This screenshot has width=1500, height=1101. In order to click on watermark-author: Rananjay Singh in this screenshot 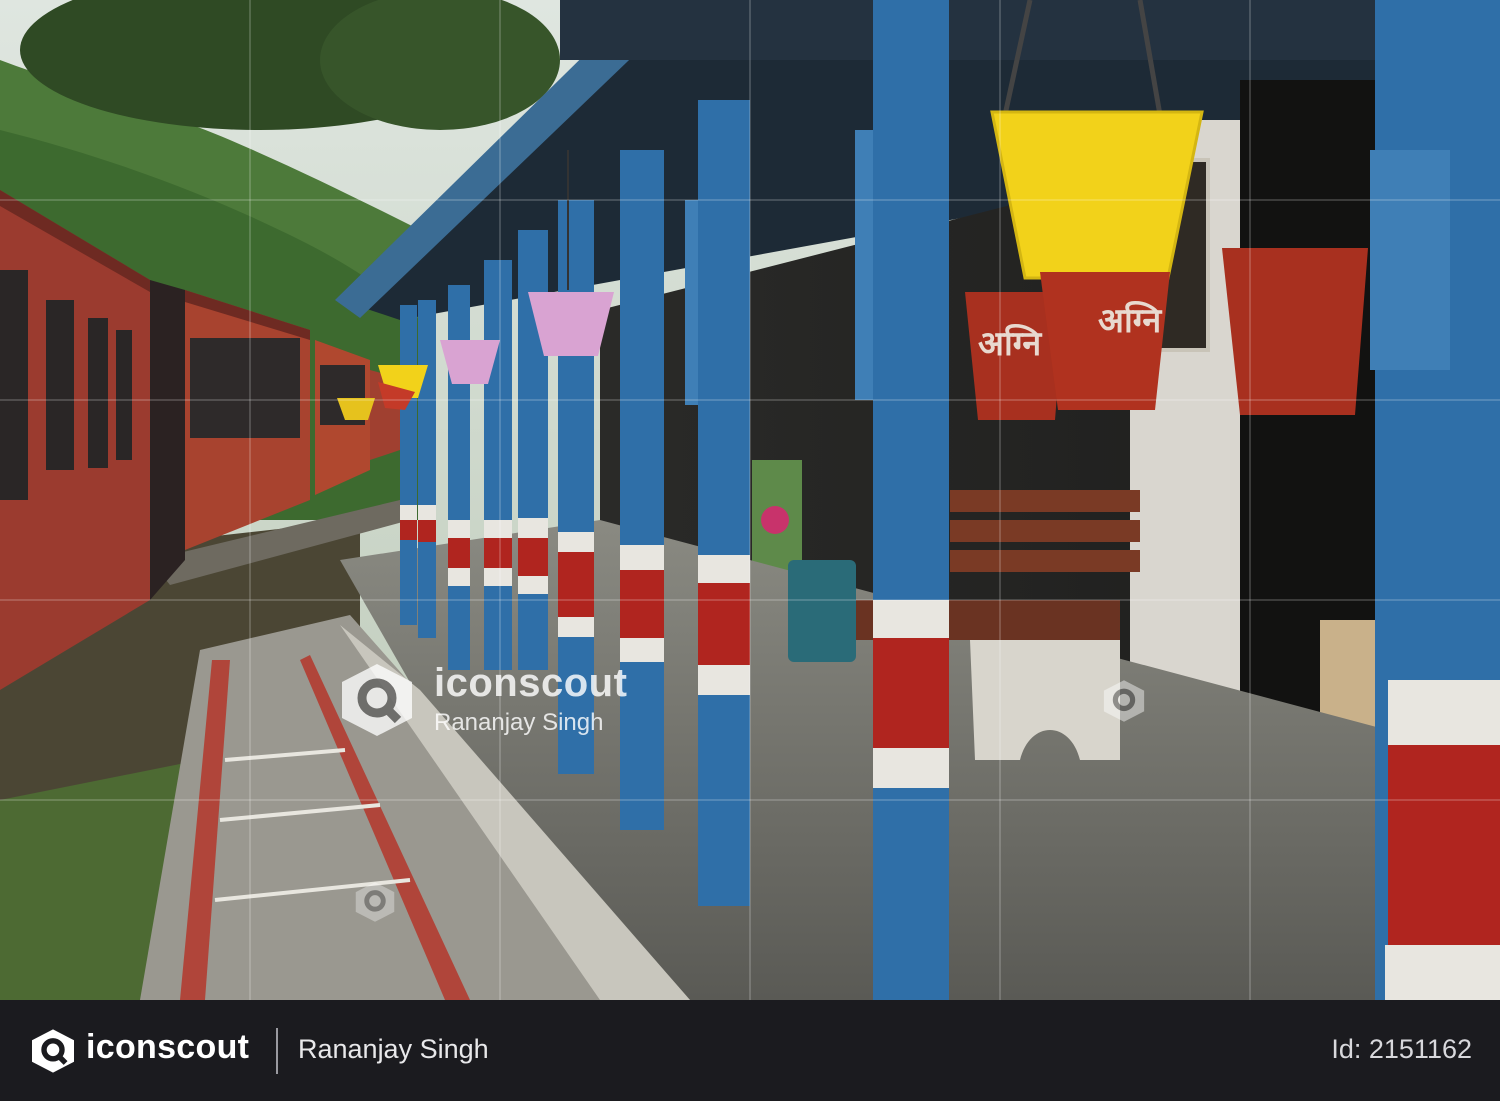, I will do `click(519, 722)`.